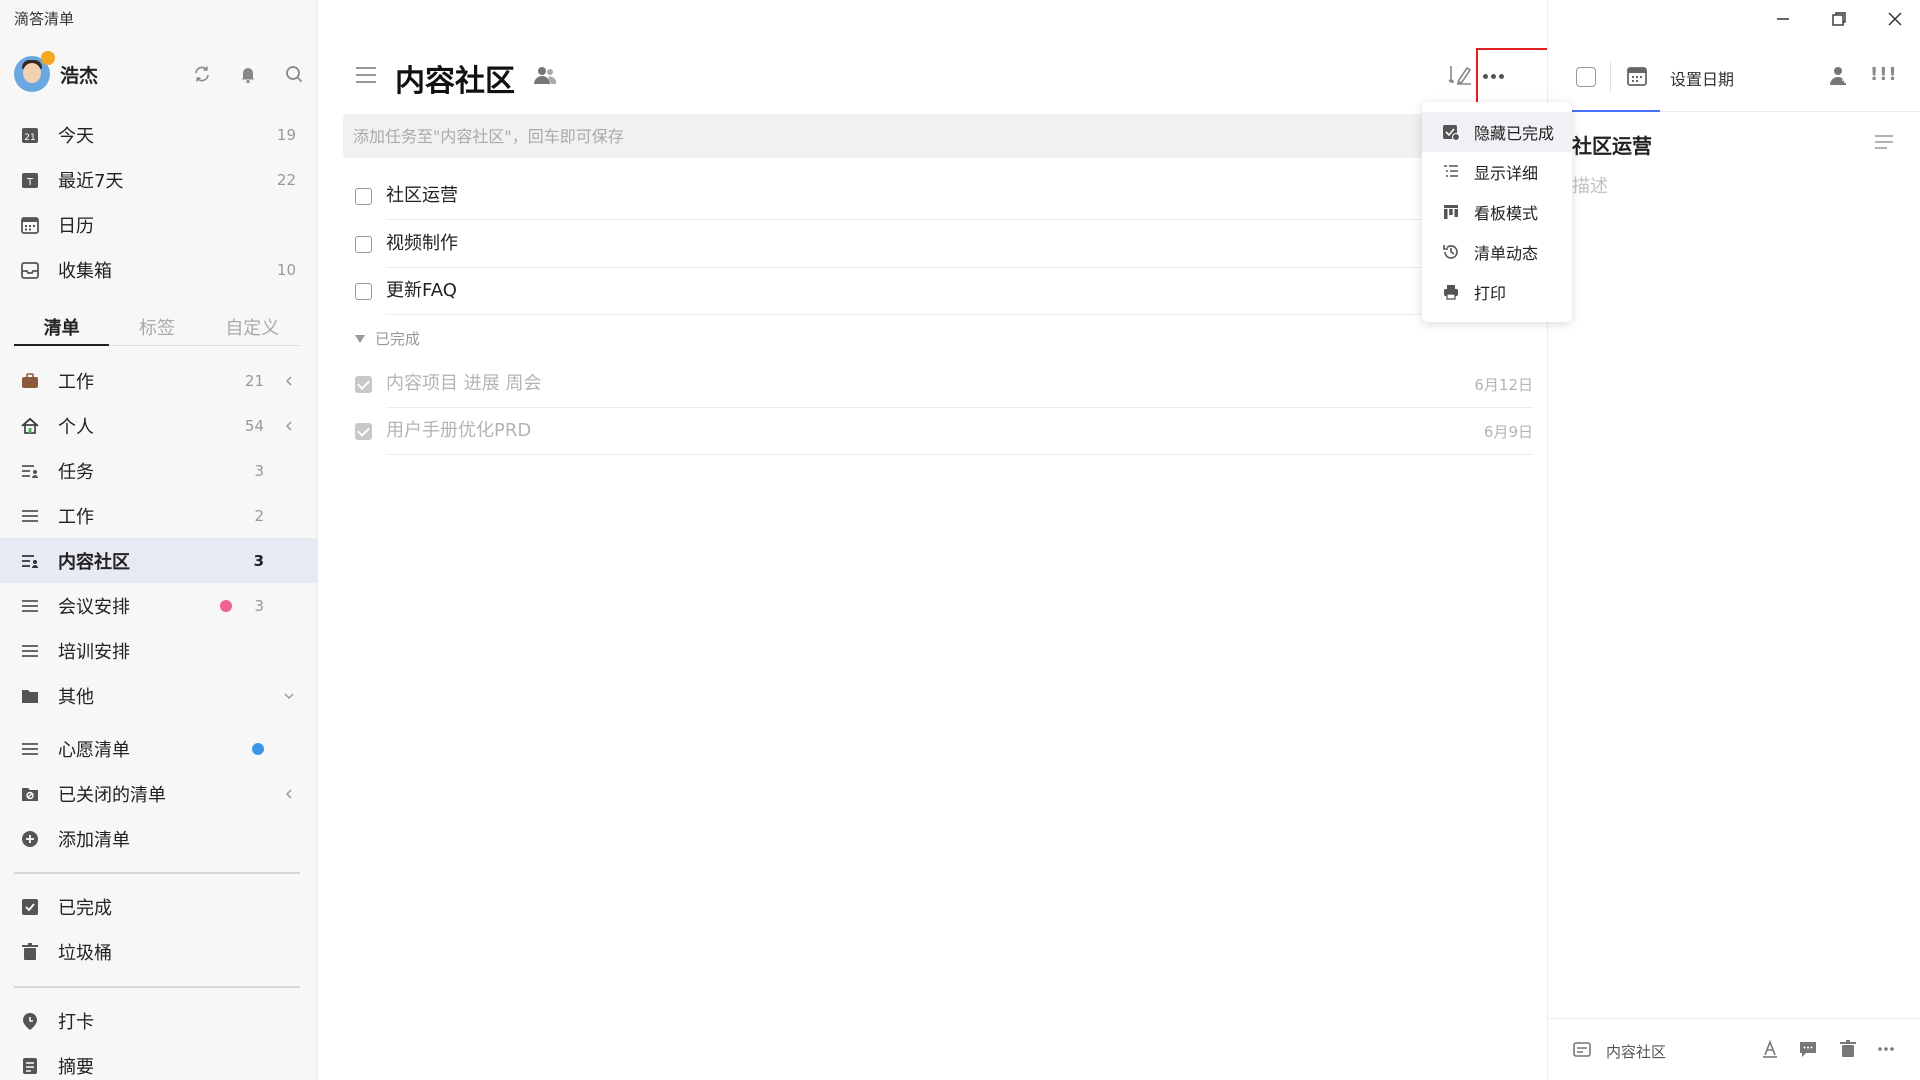 The image size is (1920, 1080). I want to click on archived-folder-icon, so click(30, 794).